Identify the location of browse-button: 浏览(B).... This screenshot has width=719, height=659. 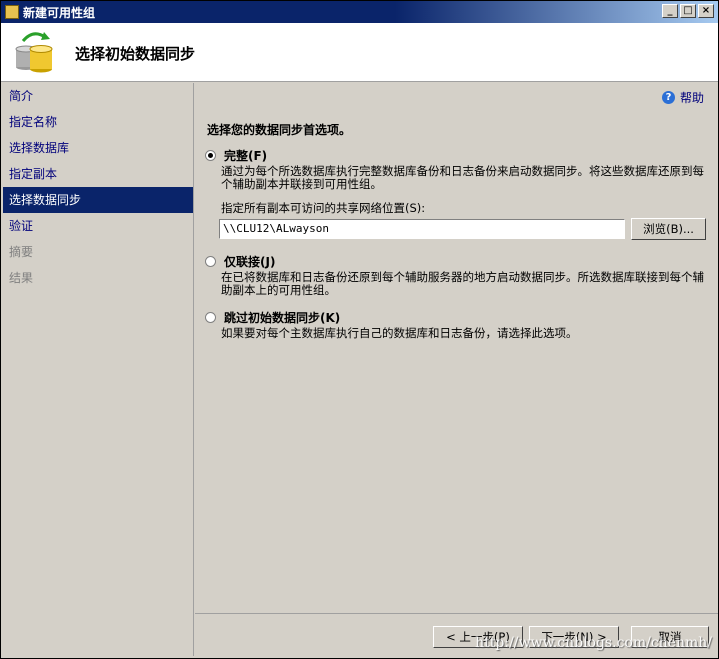
(668, 229).